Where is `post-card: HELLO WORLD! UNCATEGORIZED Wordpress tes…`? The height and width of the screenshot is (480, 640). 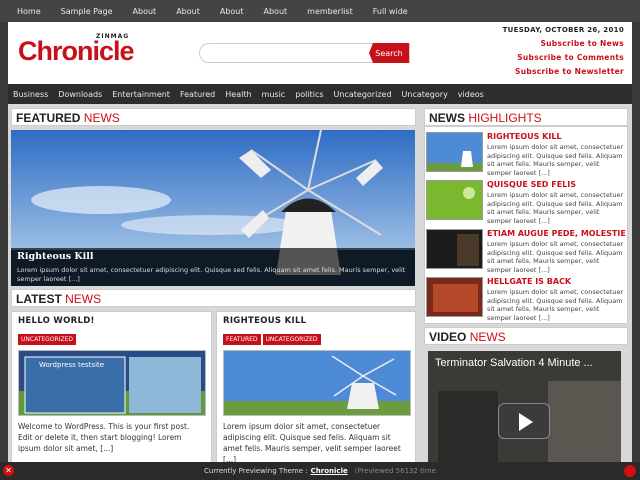
post-card: HELLO WORLD! UNCATEGORIZED Wordpress tes… is located at coordinates (111, 388).